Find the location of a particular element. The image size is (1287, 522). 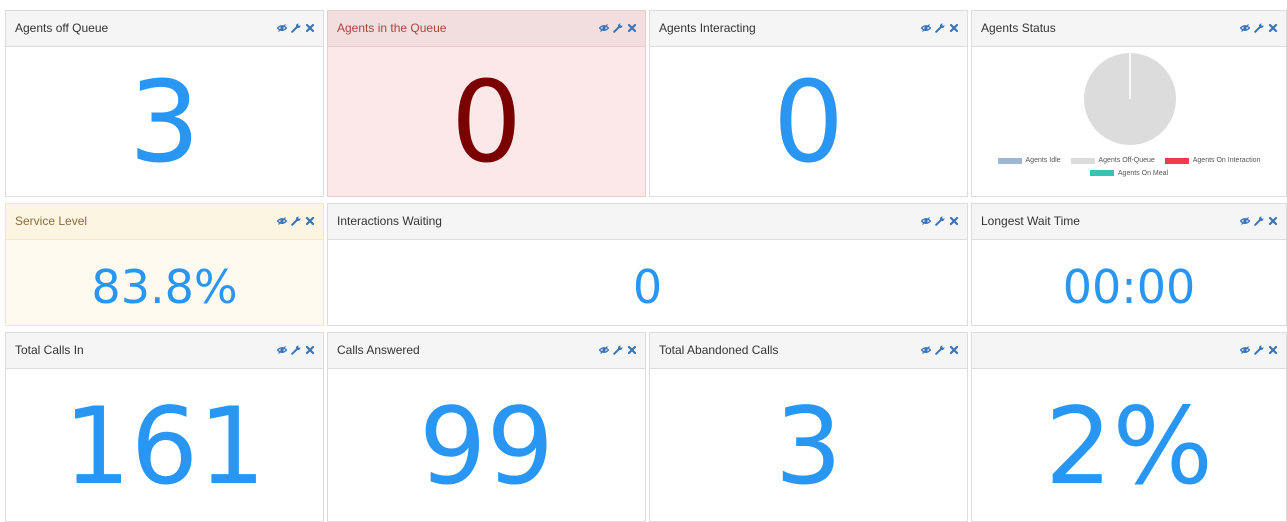

panel-title: Longest Wait Time is located at coordinates (1030, 221).